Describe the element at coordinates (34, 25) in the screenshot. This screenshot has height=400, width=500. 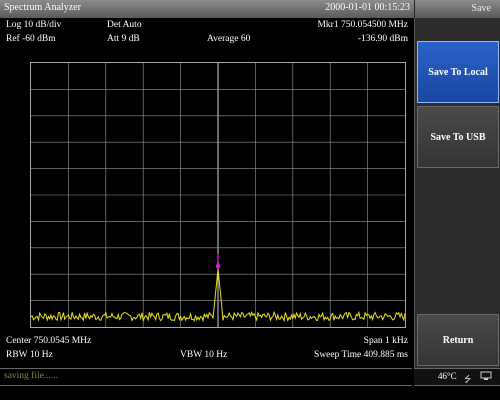
I see `scale-readout: Log 10 dB/div` at that location.